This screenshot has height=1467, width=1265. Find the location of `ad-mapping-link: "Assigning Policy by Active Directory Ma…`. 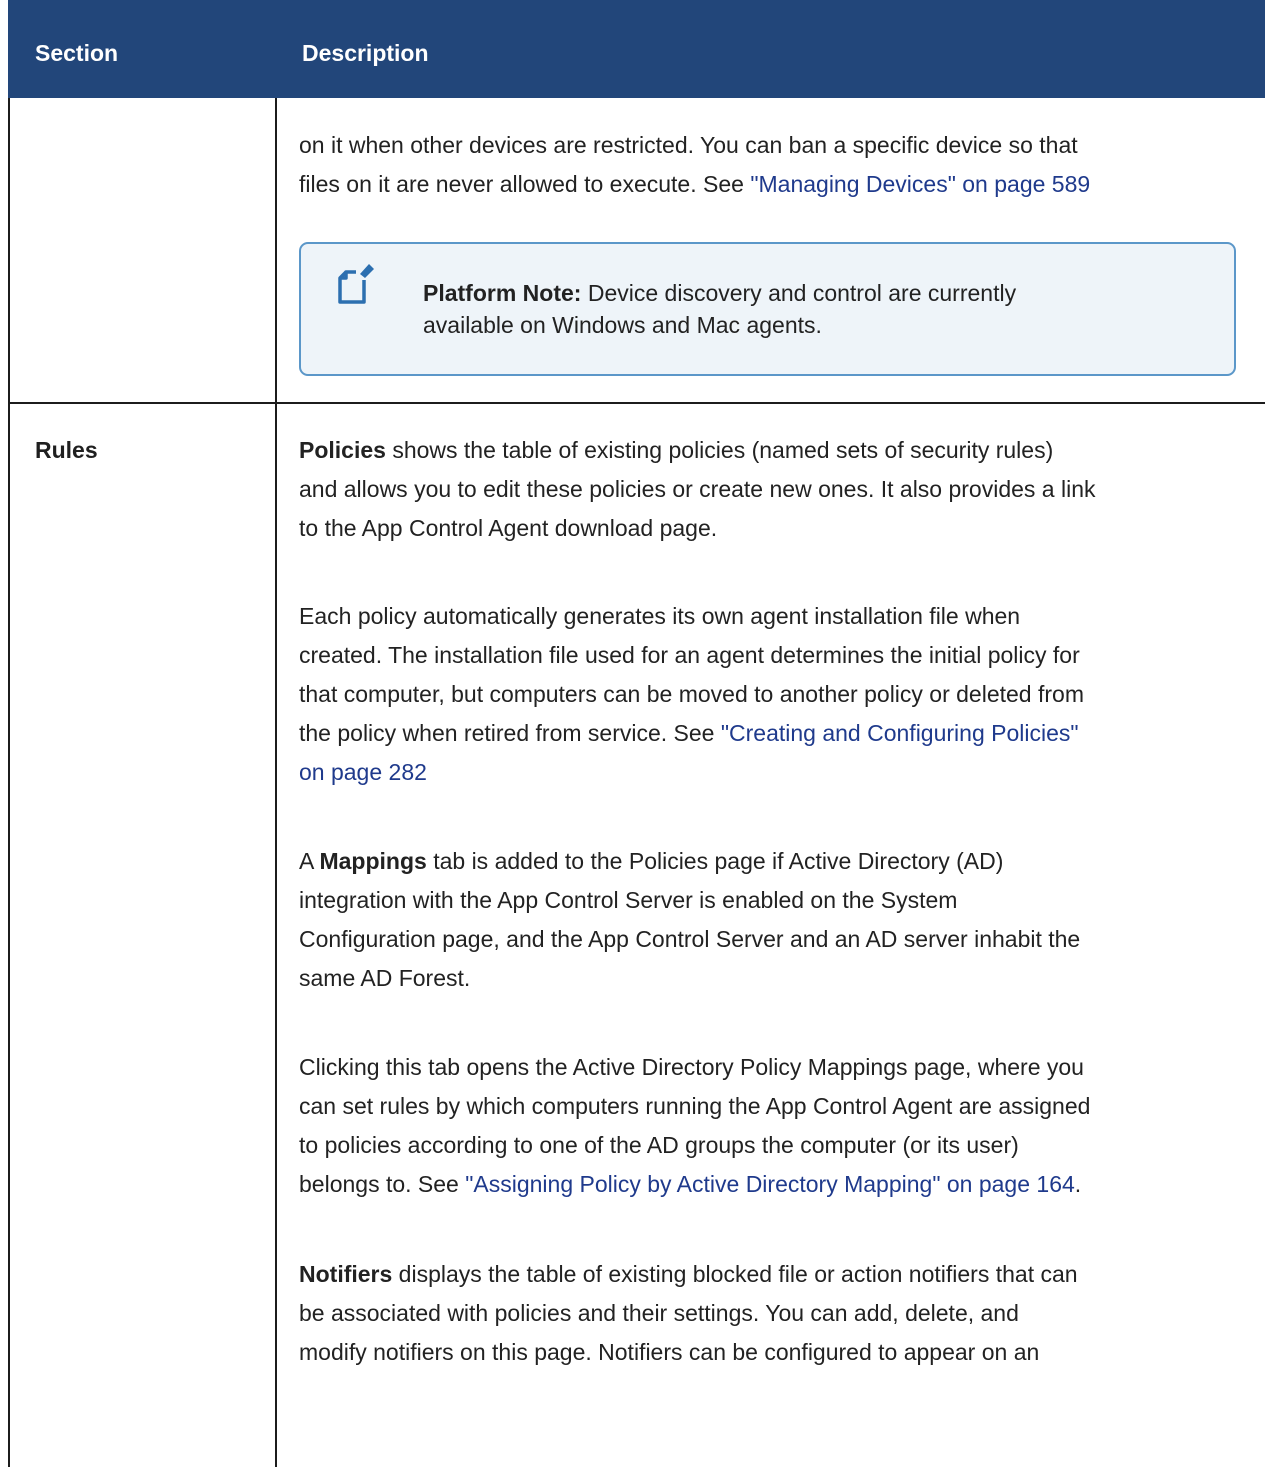

ad-mapping-link: "Assigning Policy by Active Directory Ma… is located at coordinates (770, 1184).